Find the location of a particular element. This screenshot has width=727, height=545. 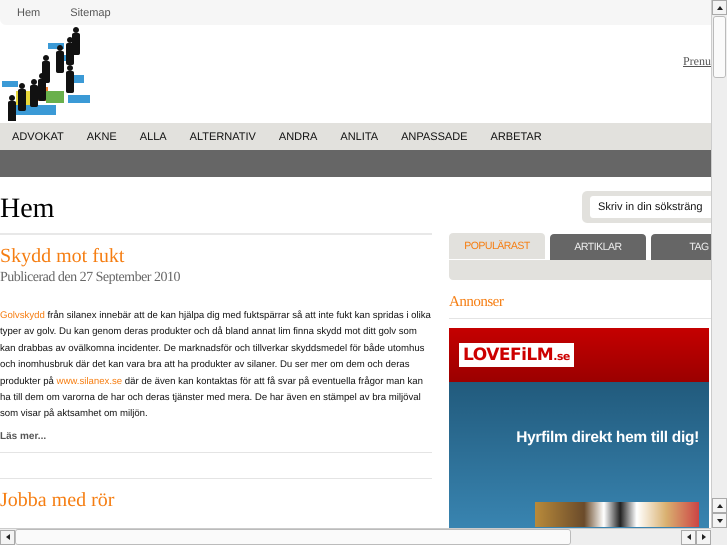

menu-item: ANPASSADE is located at coordinates (434, 136).